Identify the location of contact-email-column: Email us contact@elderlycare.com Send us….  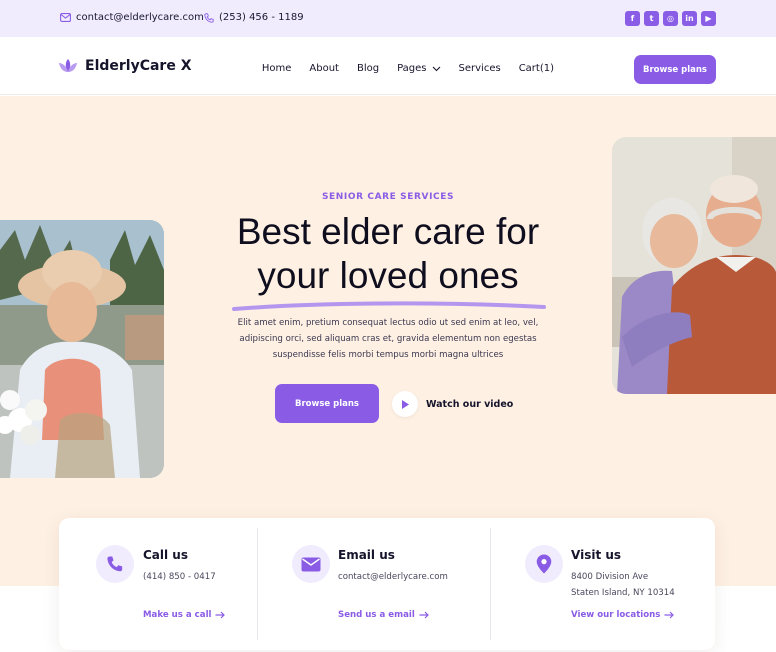
(374, 584).